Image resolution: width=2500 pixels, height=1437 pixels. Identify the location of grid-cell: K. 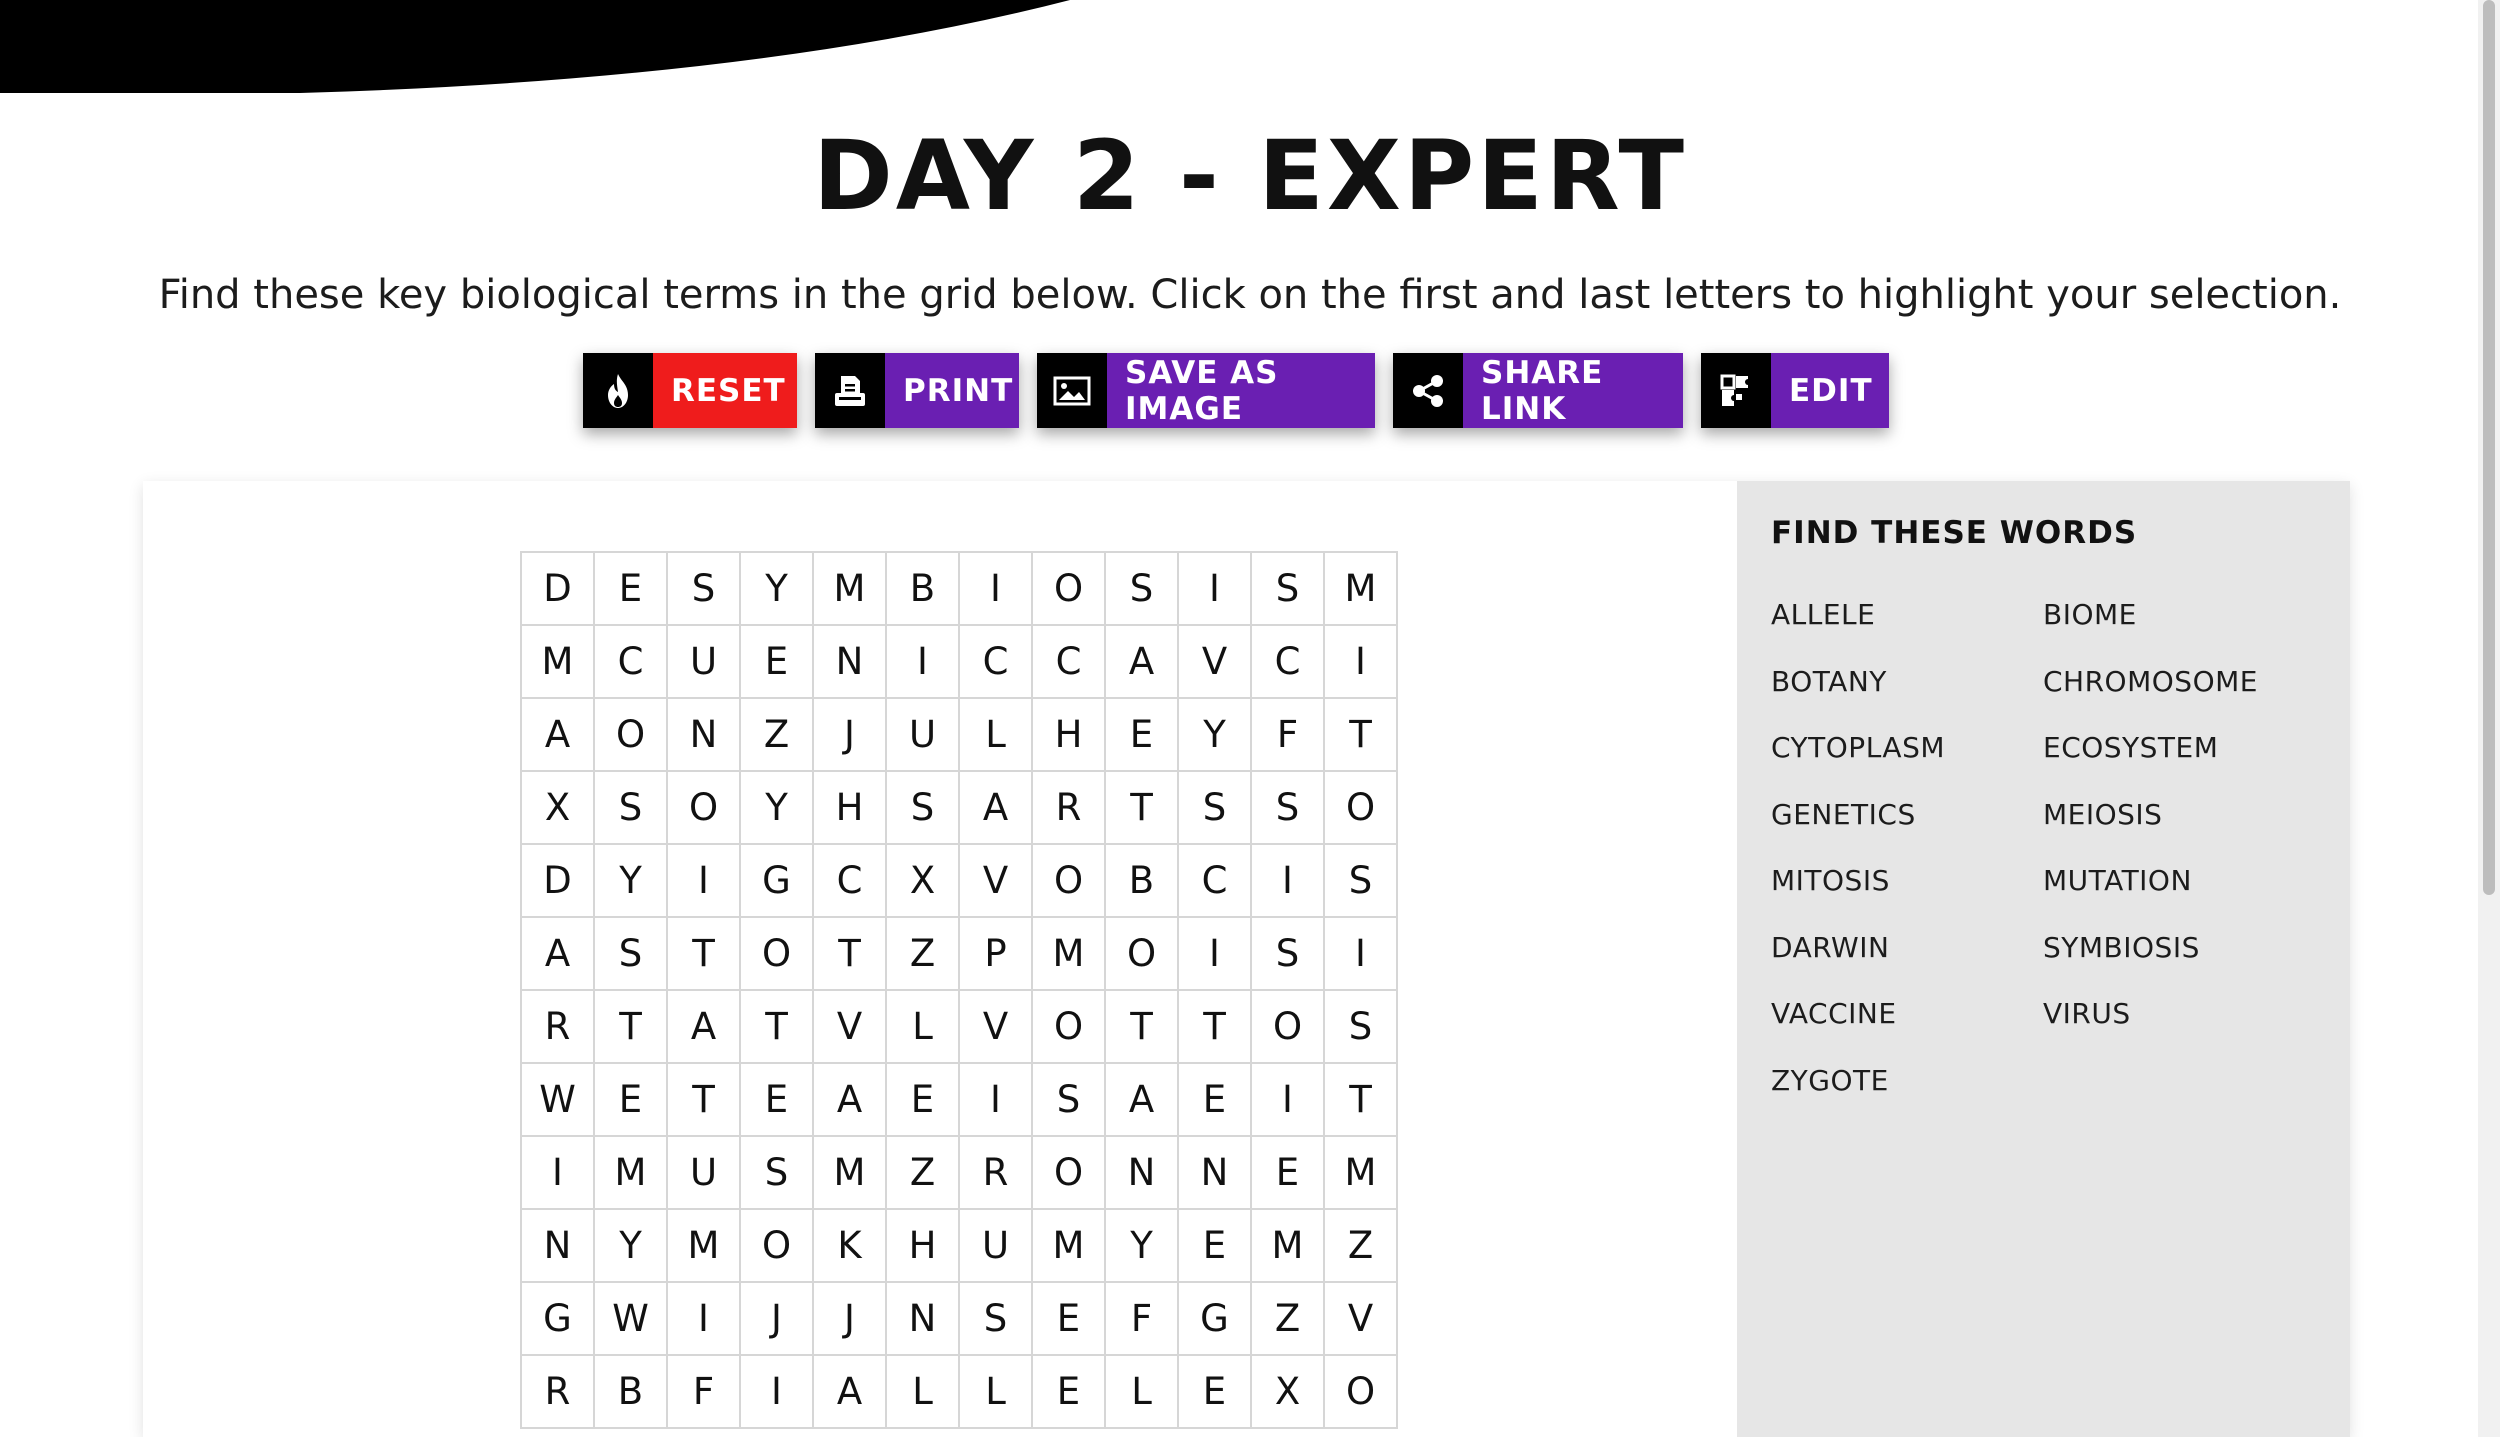
(850, 1246).